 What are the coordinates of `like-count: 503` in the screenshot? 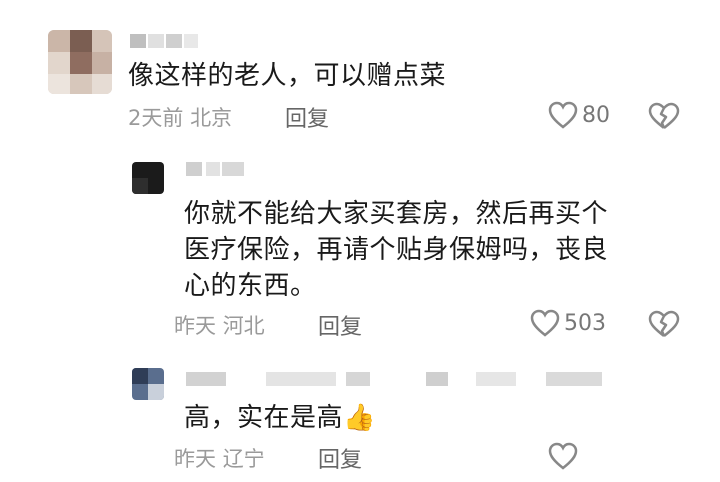 It's located at (585, 323).